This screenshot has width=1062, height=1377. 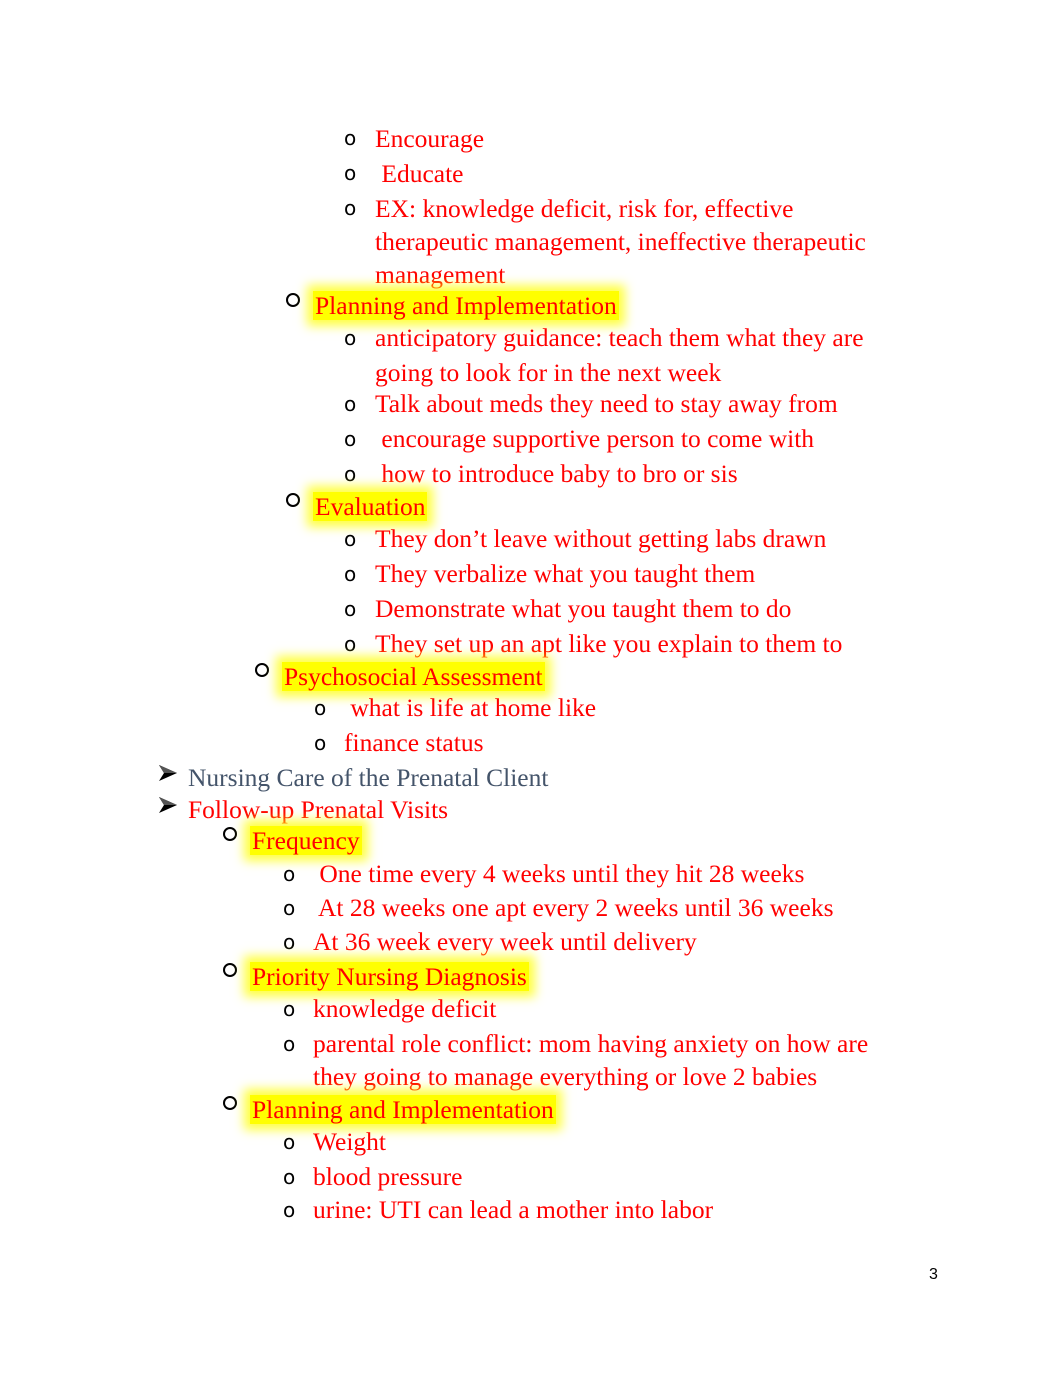 I want to click on section-title: Nursing Care of the Prenatal Client, so click(x=368, y=777).